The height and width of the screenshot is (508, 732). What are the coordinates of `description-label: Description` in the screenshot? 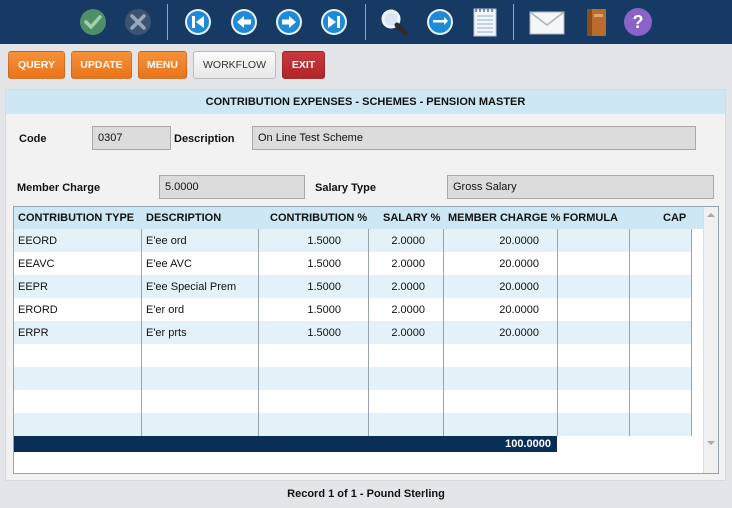 It's located at (204, 139).